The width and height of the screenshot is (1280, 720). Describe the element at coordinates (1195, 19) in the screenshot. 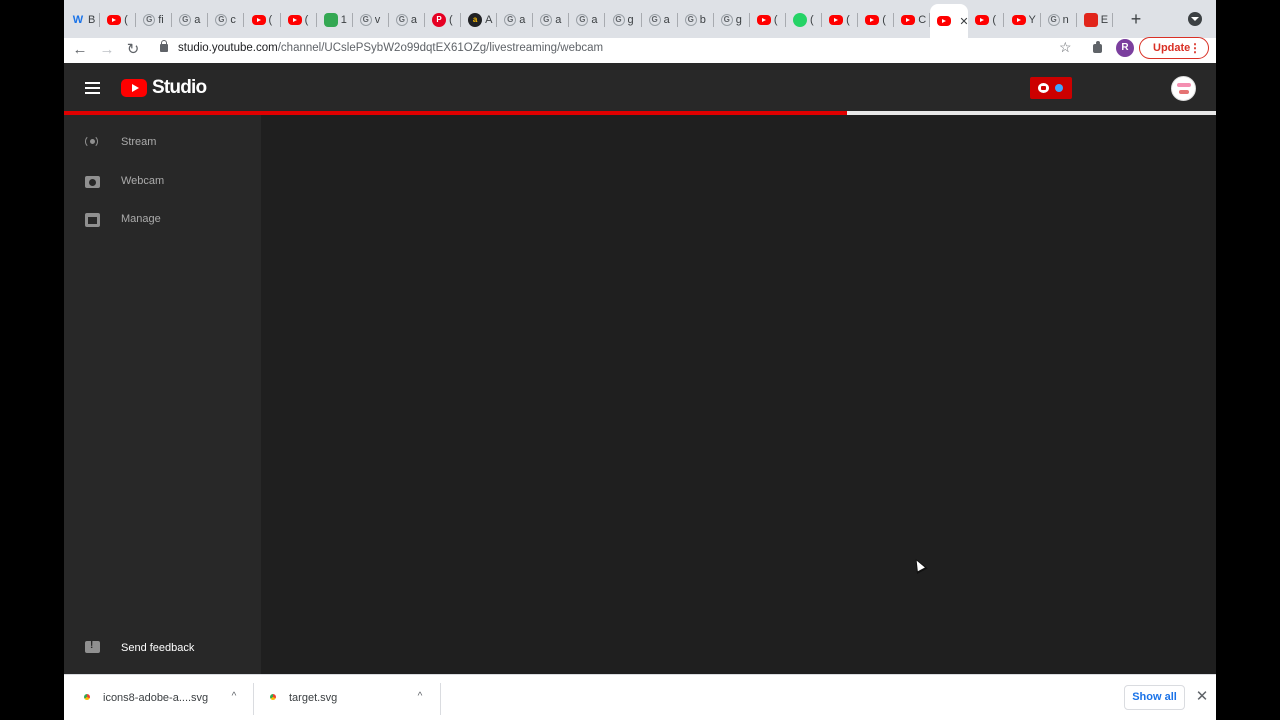

I see `tab-search-icon` at that location.